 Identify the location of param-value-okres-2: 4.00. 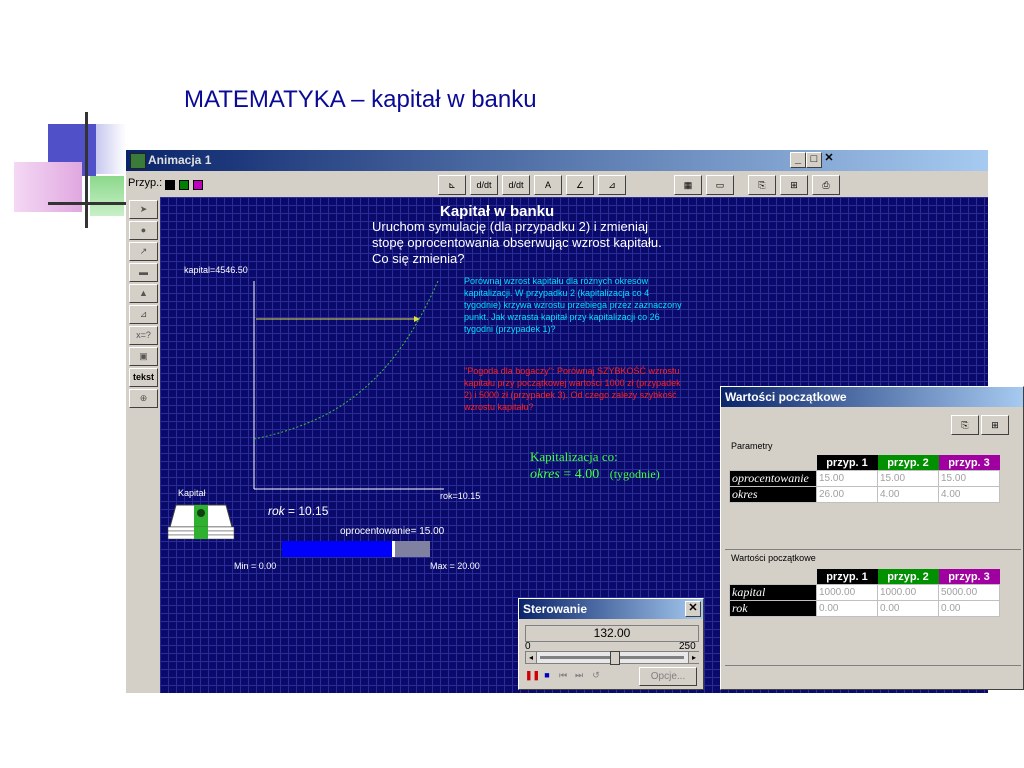
(908, 494).